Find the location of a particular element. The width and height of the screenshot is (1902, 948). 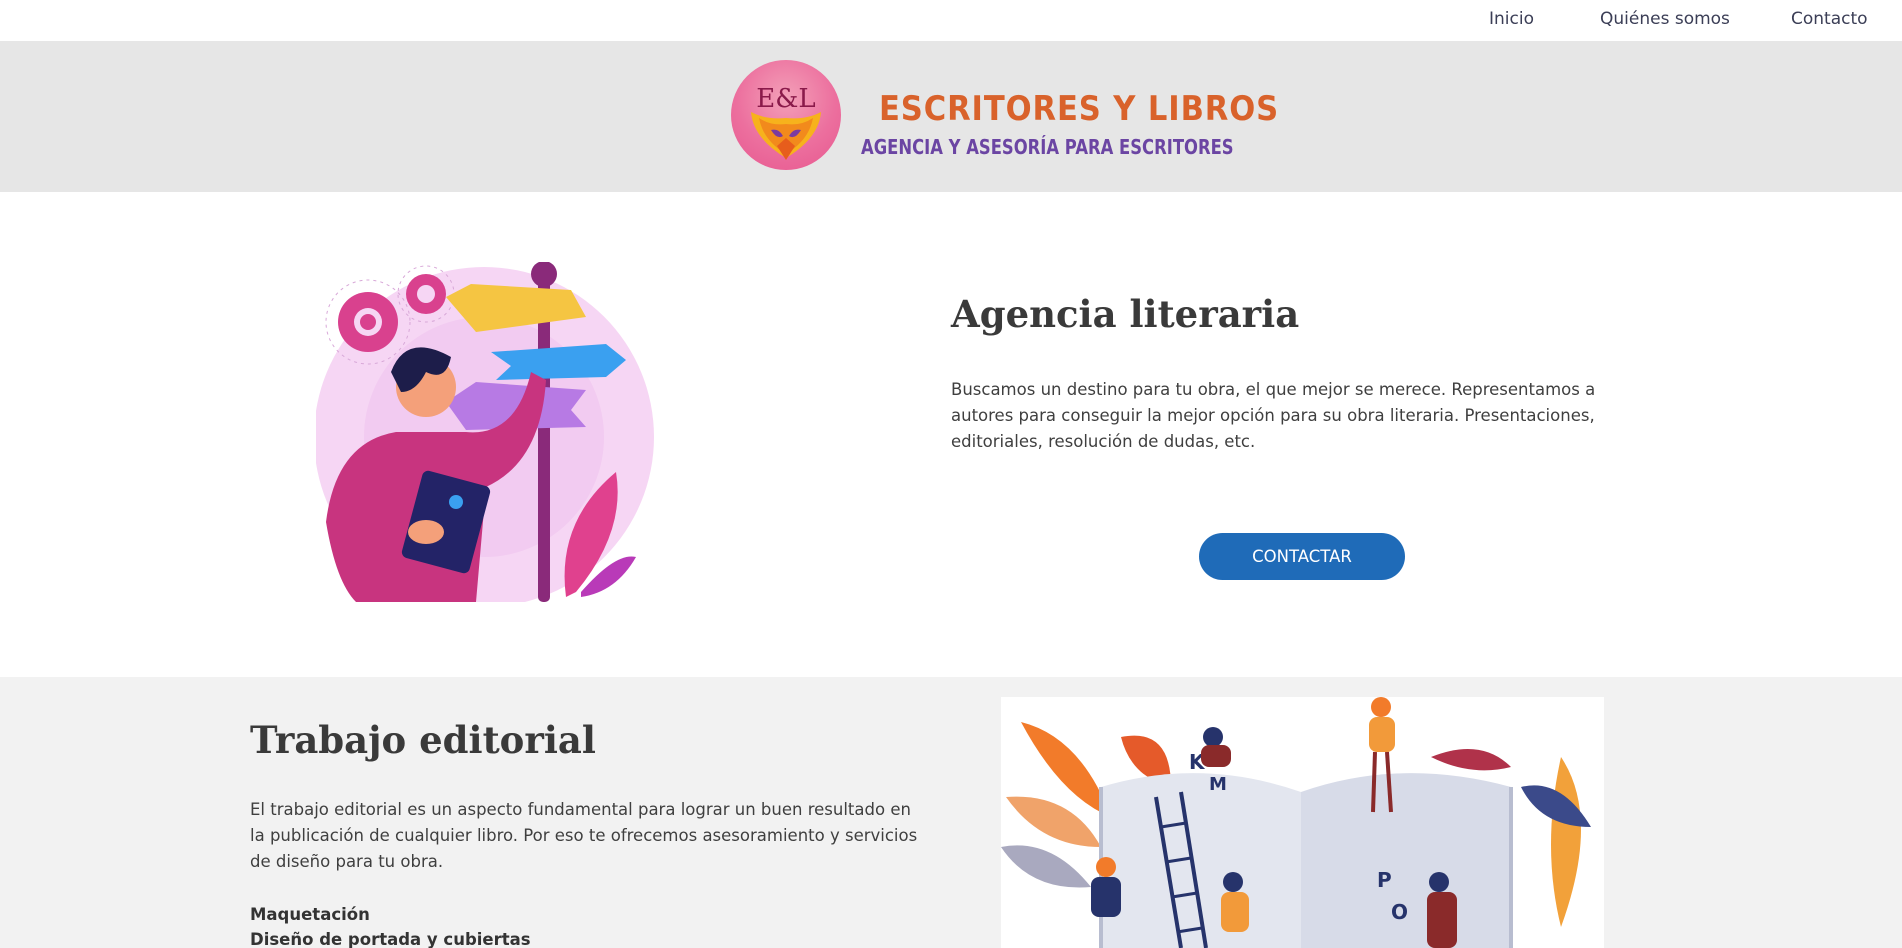

nav-link-quienes-somos: Quiénes somos is located at coordinates (1665, 19).